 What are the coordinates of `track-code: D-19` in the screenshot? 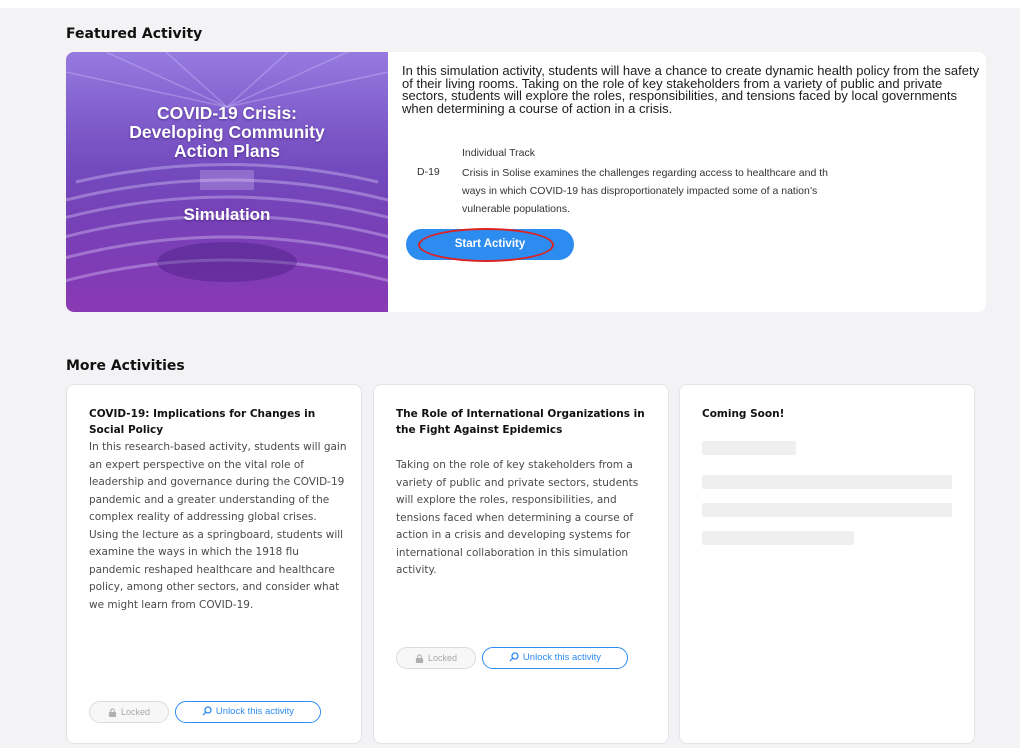 It's located at (428, 172).